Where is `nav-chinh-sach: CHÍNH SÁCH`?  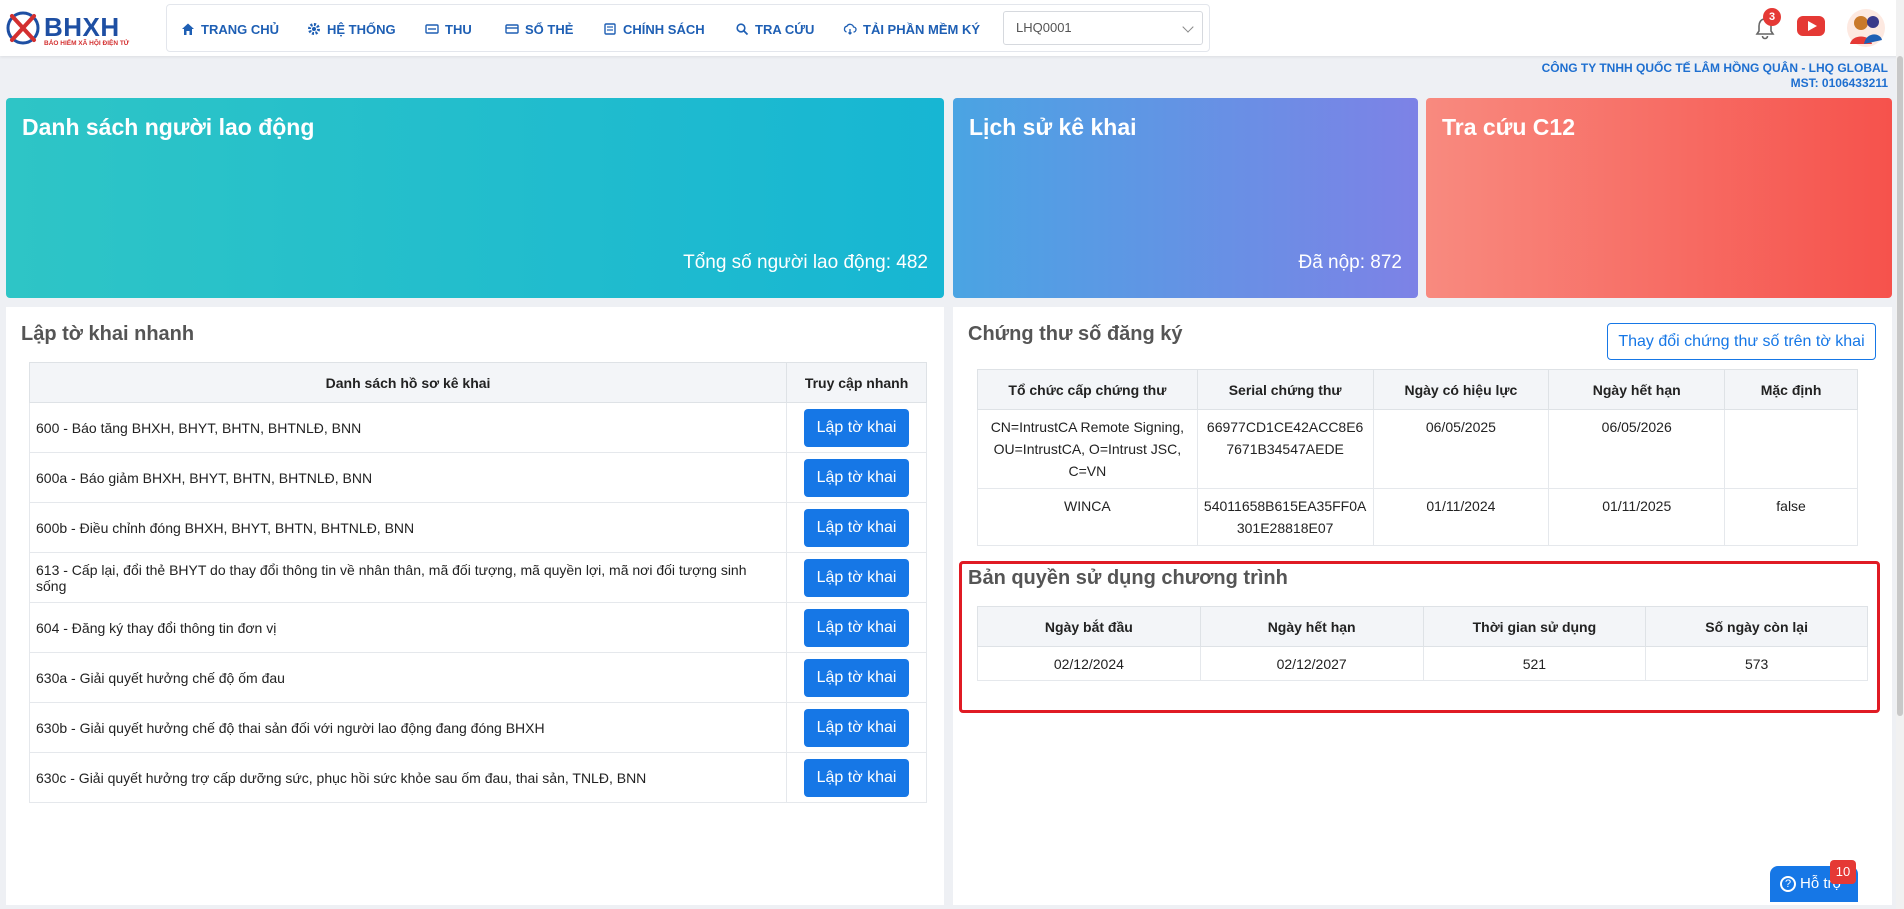 nav-chinh-sach: CHÍNH SÁCH is located at coordinates (654, 29).